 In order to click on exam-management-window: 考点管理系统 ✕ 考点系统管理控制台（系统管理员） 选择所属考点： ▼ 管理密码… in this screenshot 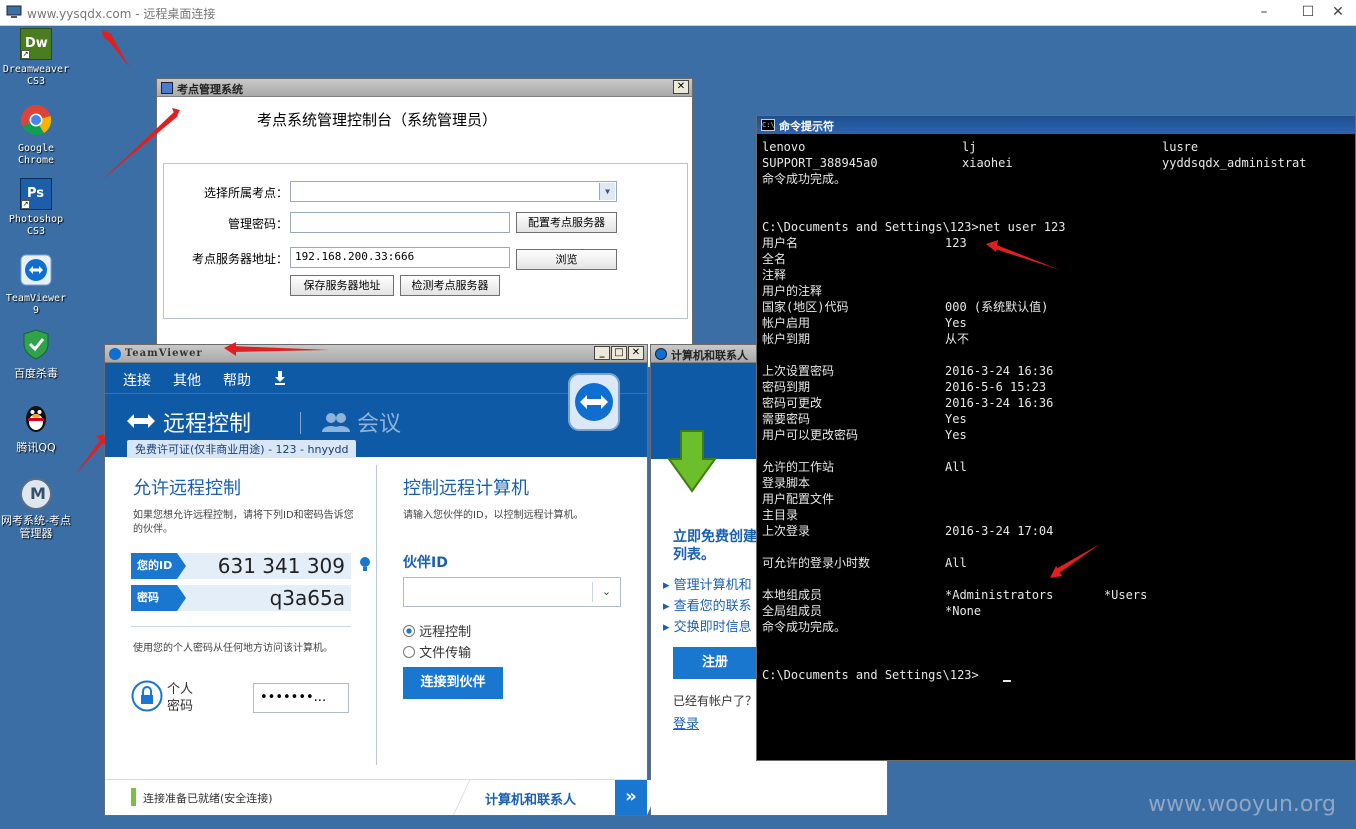, I will do `click(424, 223)`.